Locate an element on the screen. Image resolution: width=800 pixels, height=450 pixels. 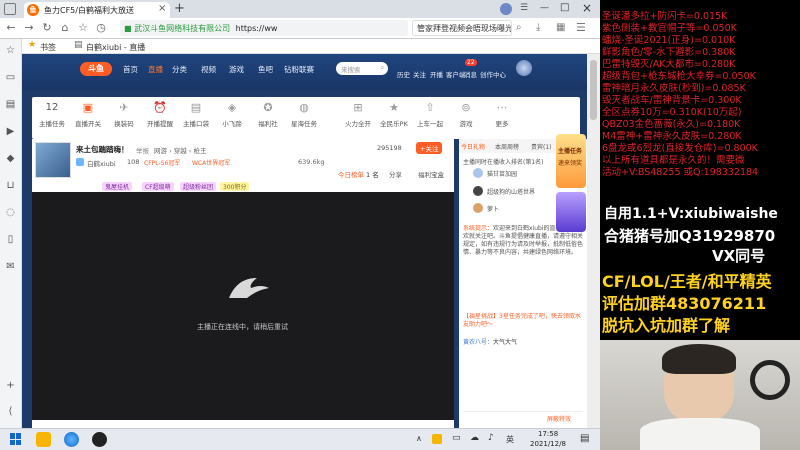
fan-club-button: 福利宝盒 is located at coordinates (431, 174).